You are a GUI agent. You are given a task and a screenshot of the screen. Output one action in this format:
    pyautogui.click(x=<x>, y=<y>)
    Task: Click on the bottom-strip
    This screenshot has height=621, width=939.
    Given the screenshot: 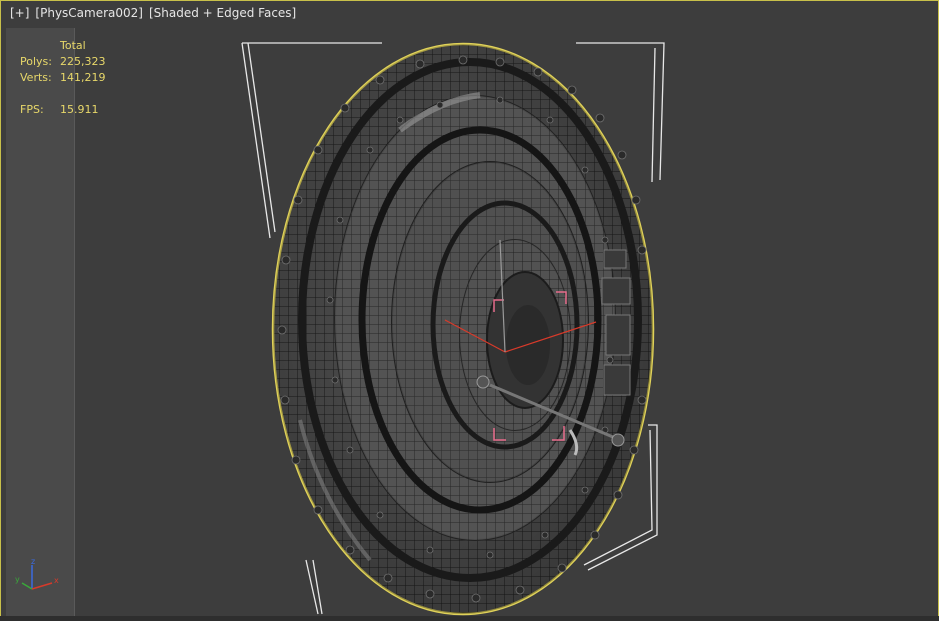 What is the action you would take?
    pyautogui.click(x=469, y=618)
    